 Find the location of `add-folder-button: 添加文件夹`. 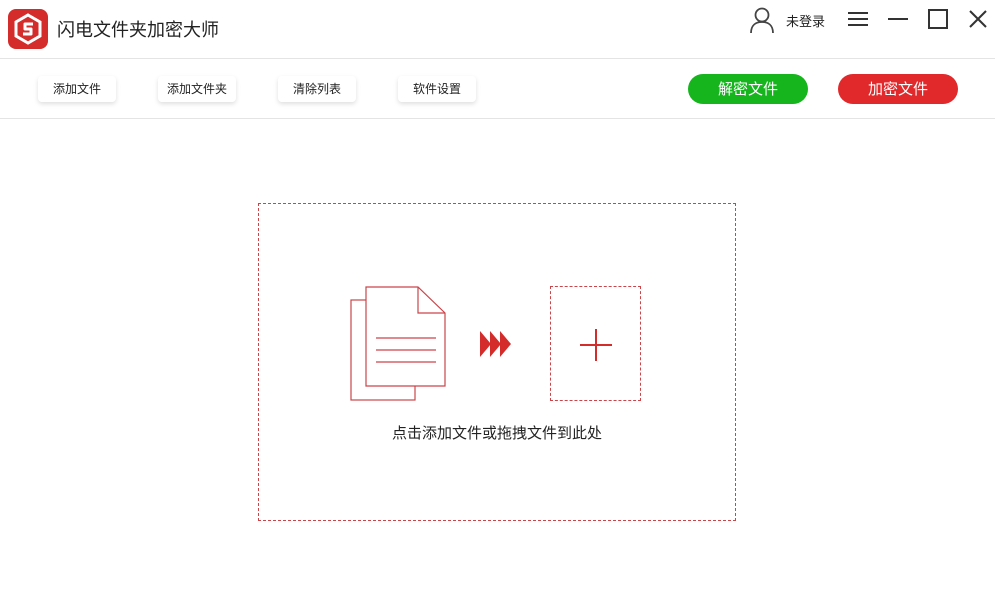

add-folder-button: 添加文件夹 is located at coordinates (197, 89).